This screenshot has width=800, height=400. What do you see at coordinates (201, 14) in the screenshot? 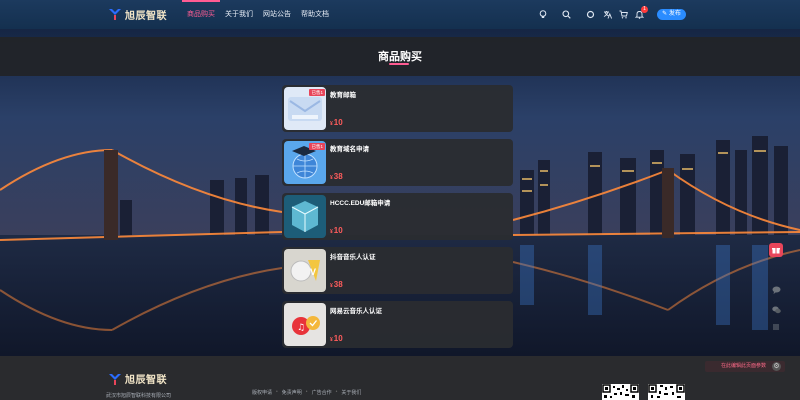
I see `nav-item-shop: 商品购买` at bounding box center [201, 14].